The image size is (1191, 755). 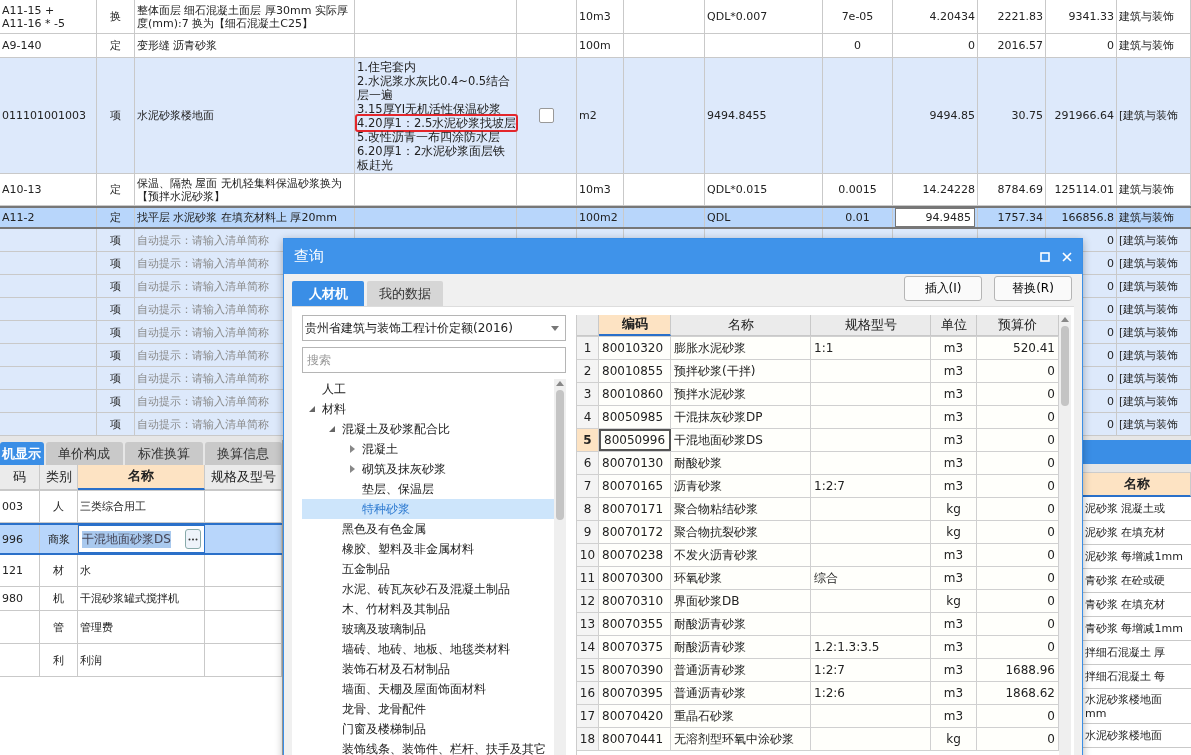 I want to click on close-icon, so click(x=1067, y=256).